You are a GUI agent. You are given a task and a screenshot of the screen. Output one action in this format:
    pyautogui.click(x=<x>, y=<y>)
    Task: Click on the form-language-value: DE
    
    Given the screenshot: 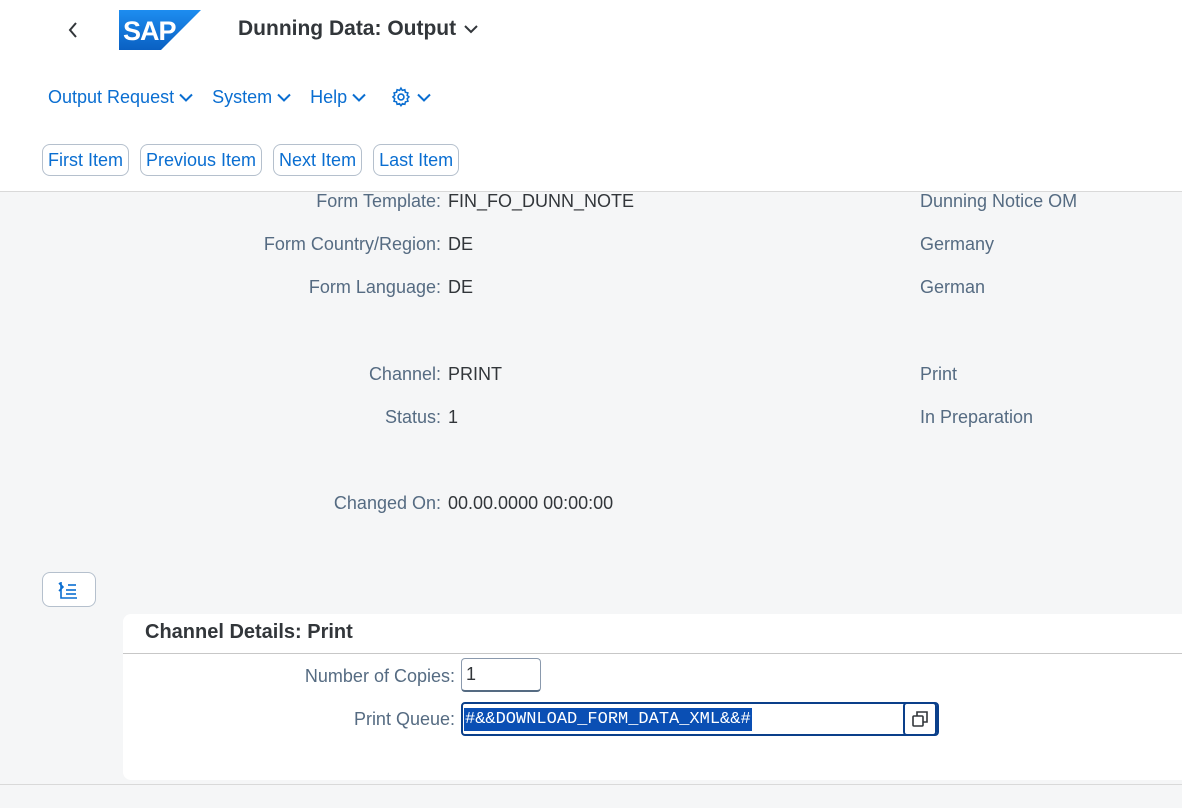 What is the action you would take?
    pyautogui.click(x=461, y=287)
    